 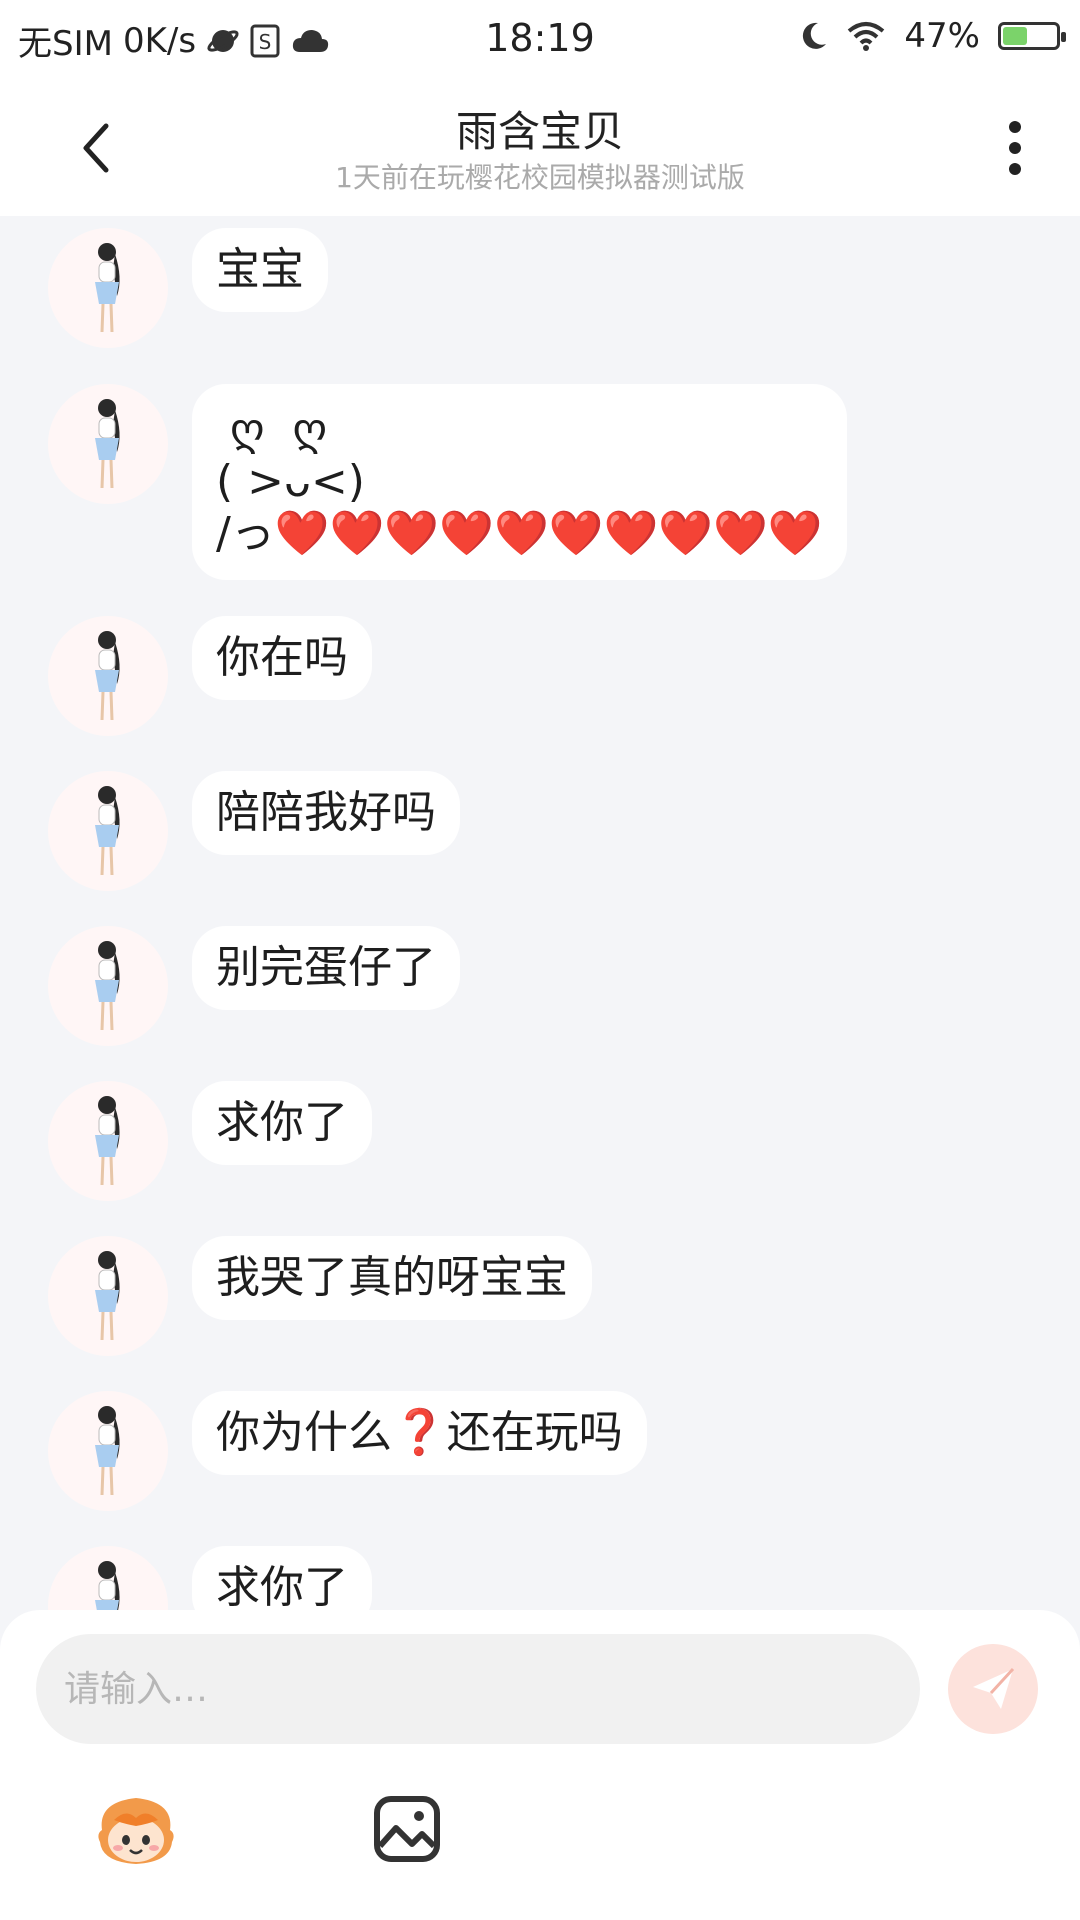 I want to click on message-bubble: 我哭了真的呀宝宝, so click(x=392, y=1278).